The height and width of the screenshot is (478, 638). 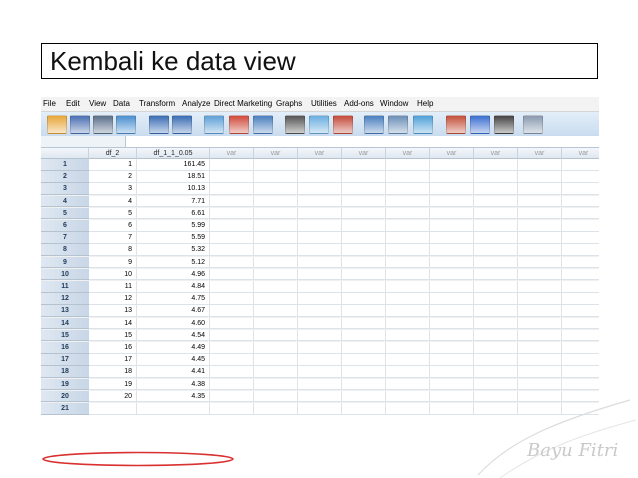 I want to click on cell-df-1-1-0-05: 4.67, so click(x=173, y=311).